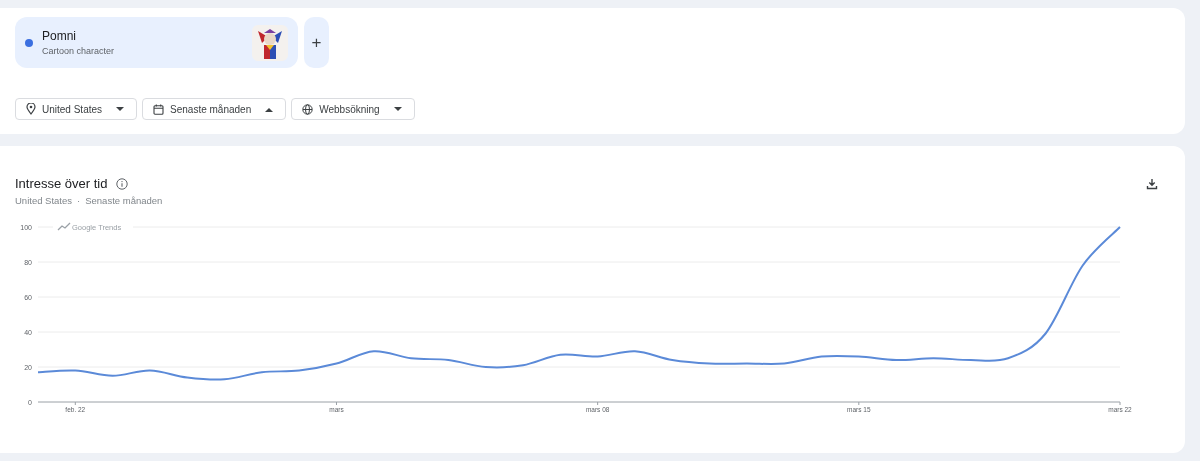 Image resolution: width=1200 pixels, height=461 pixels. What do you see at coordinates (79, 51) in the screenshot?
I see `term-type: Cartoon character` at bounding box center [79, 51].